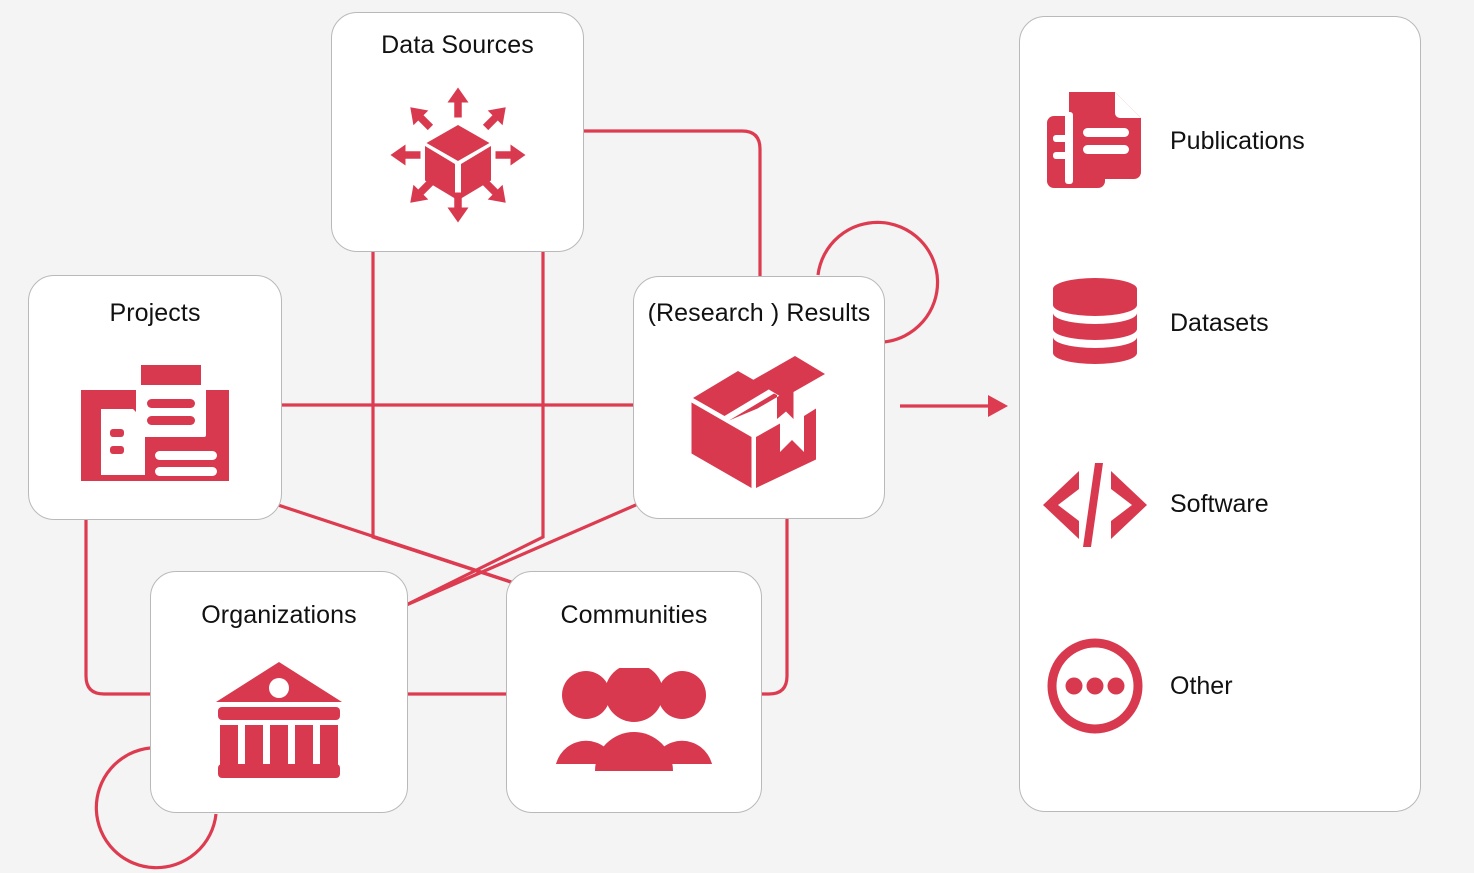 Image resolution: width=1474 pixels, height=873 pixels. I want to click on edge-projects-organizations, so click(117, 608).